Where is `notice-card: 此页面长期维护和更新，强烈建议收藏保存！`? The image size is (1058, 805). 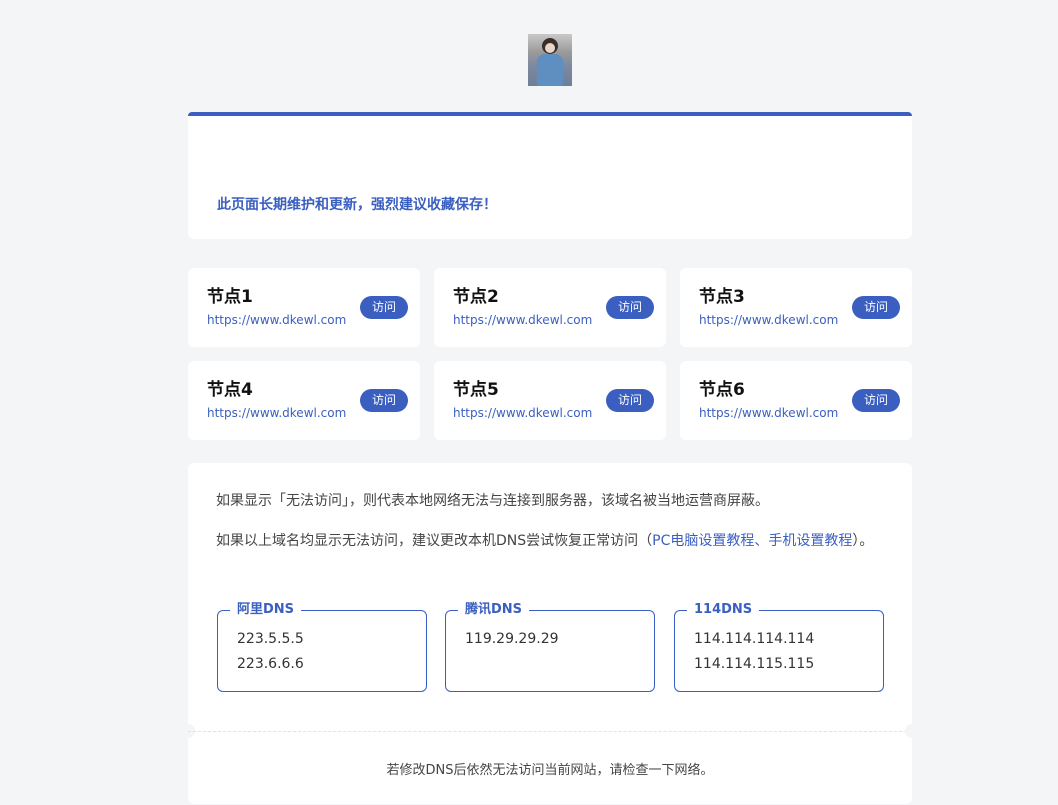 notice-card: 此页面长期维护和更新，强烈建议收藏保存！ is located at coordinates (550, 175).